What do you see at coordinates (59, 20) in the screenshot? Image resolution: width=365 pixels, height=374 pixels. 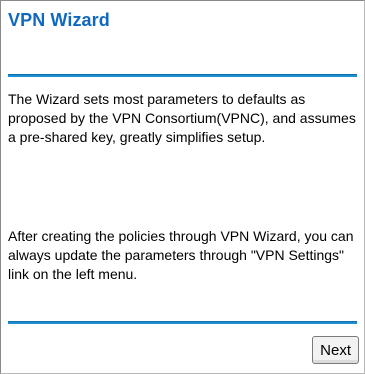 I see `page-title: VPN Wizard` at bounding box center [59, 20].